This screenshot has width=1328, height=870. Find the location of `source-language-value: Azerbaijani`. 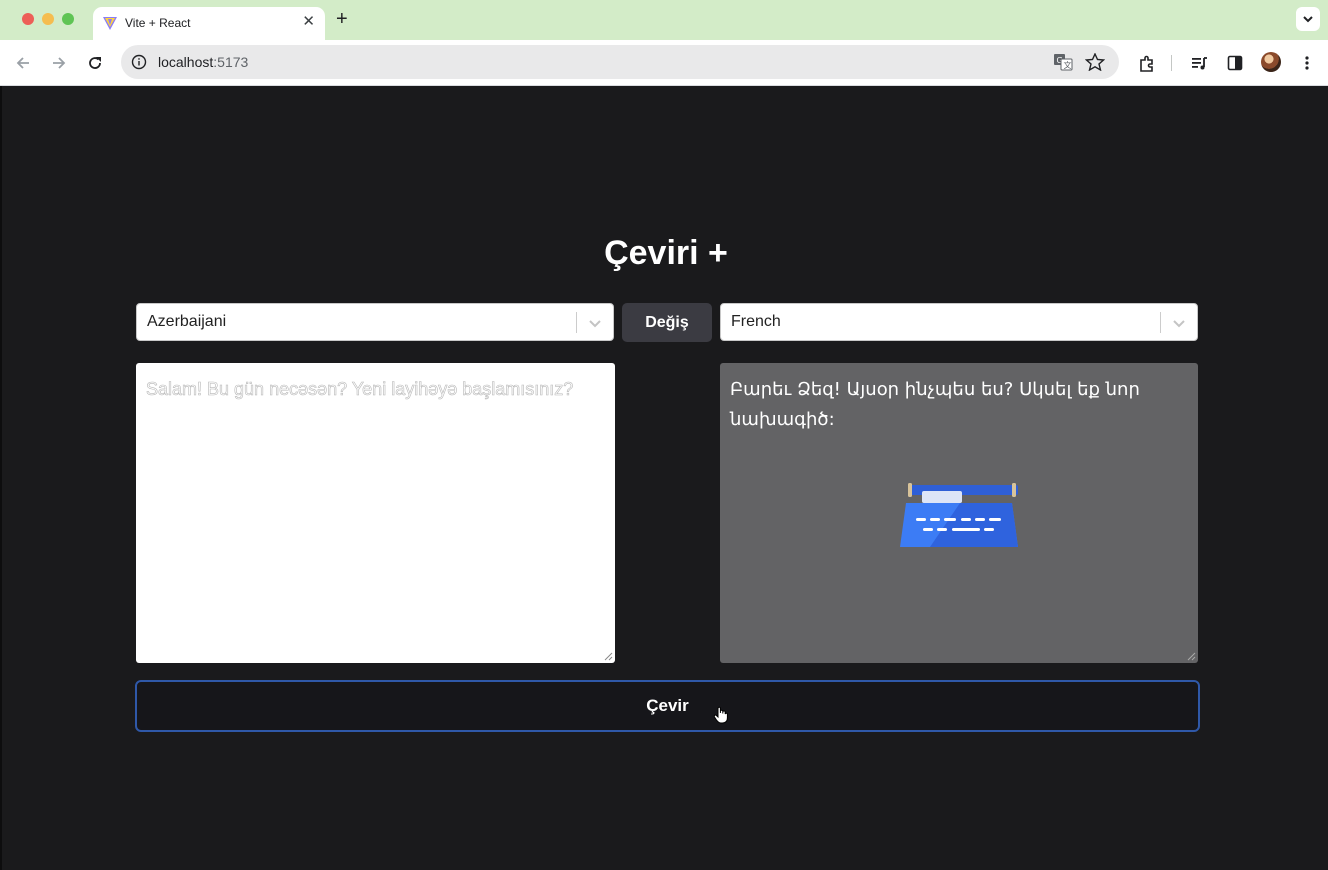

source-language-value: Azerbaijani is located at coordinates (187, 321).